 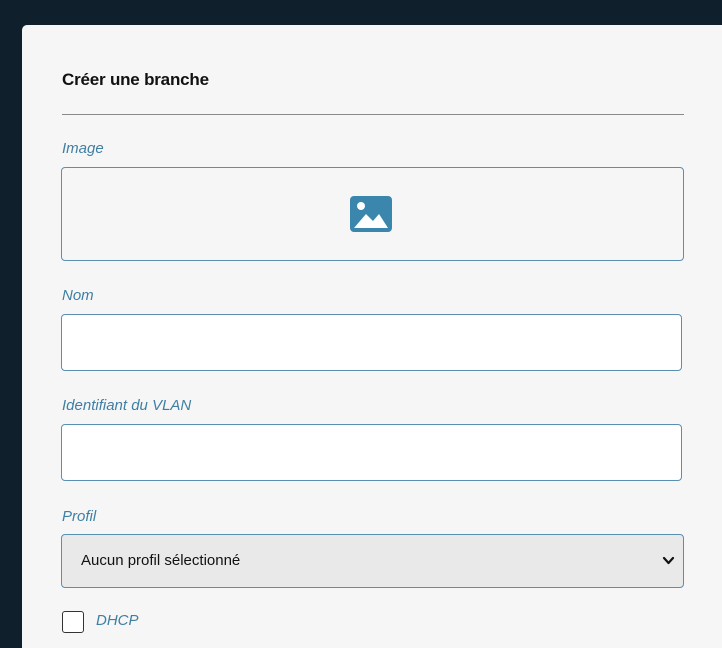 I want to click on image-upload-area, so click(x=372, y=214).